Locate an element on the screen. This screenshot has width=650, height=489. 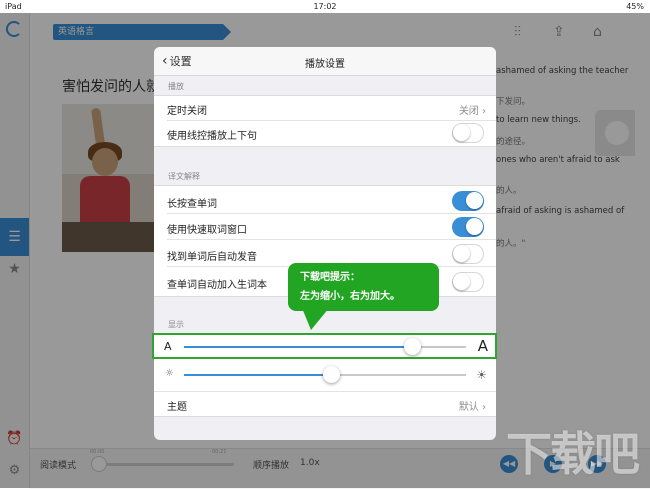
clock: 17:02 is located at coordinates (325, 6).